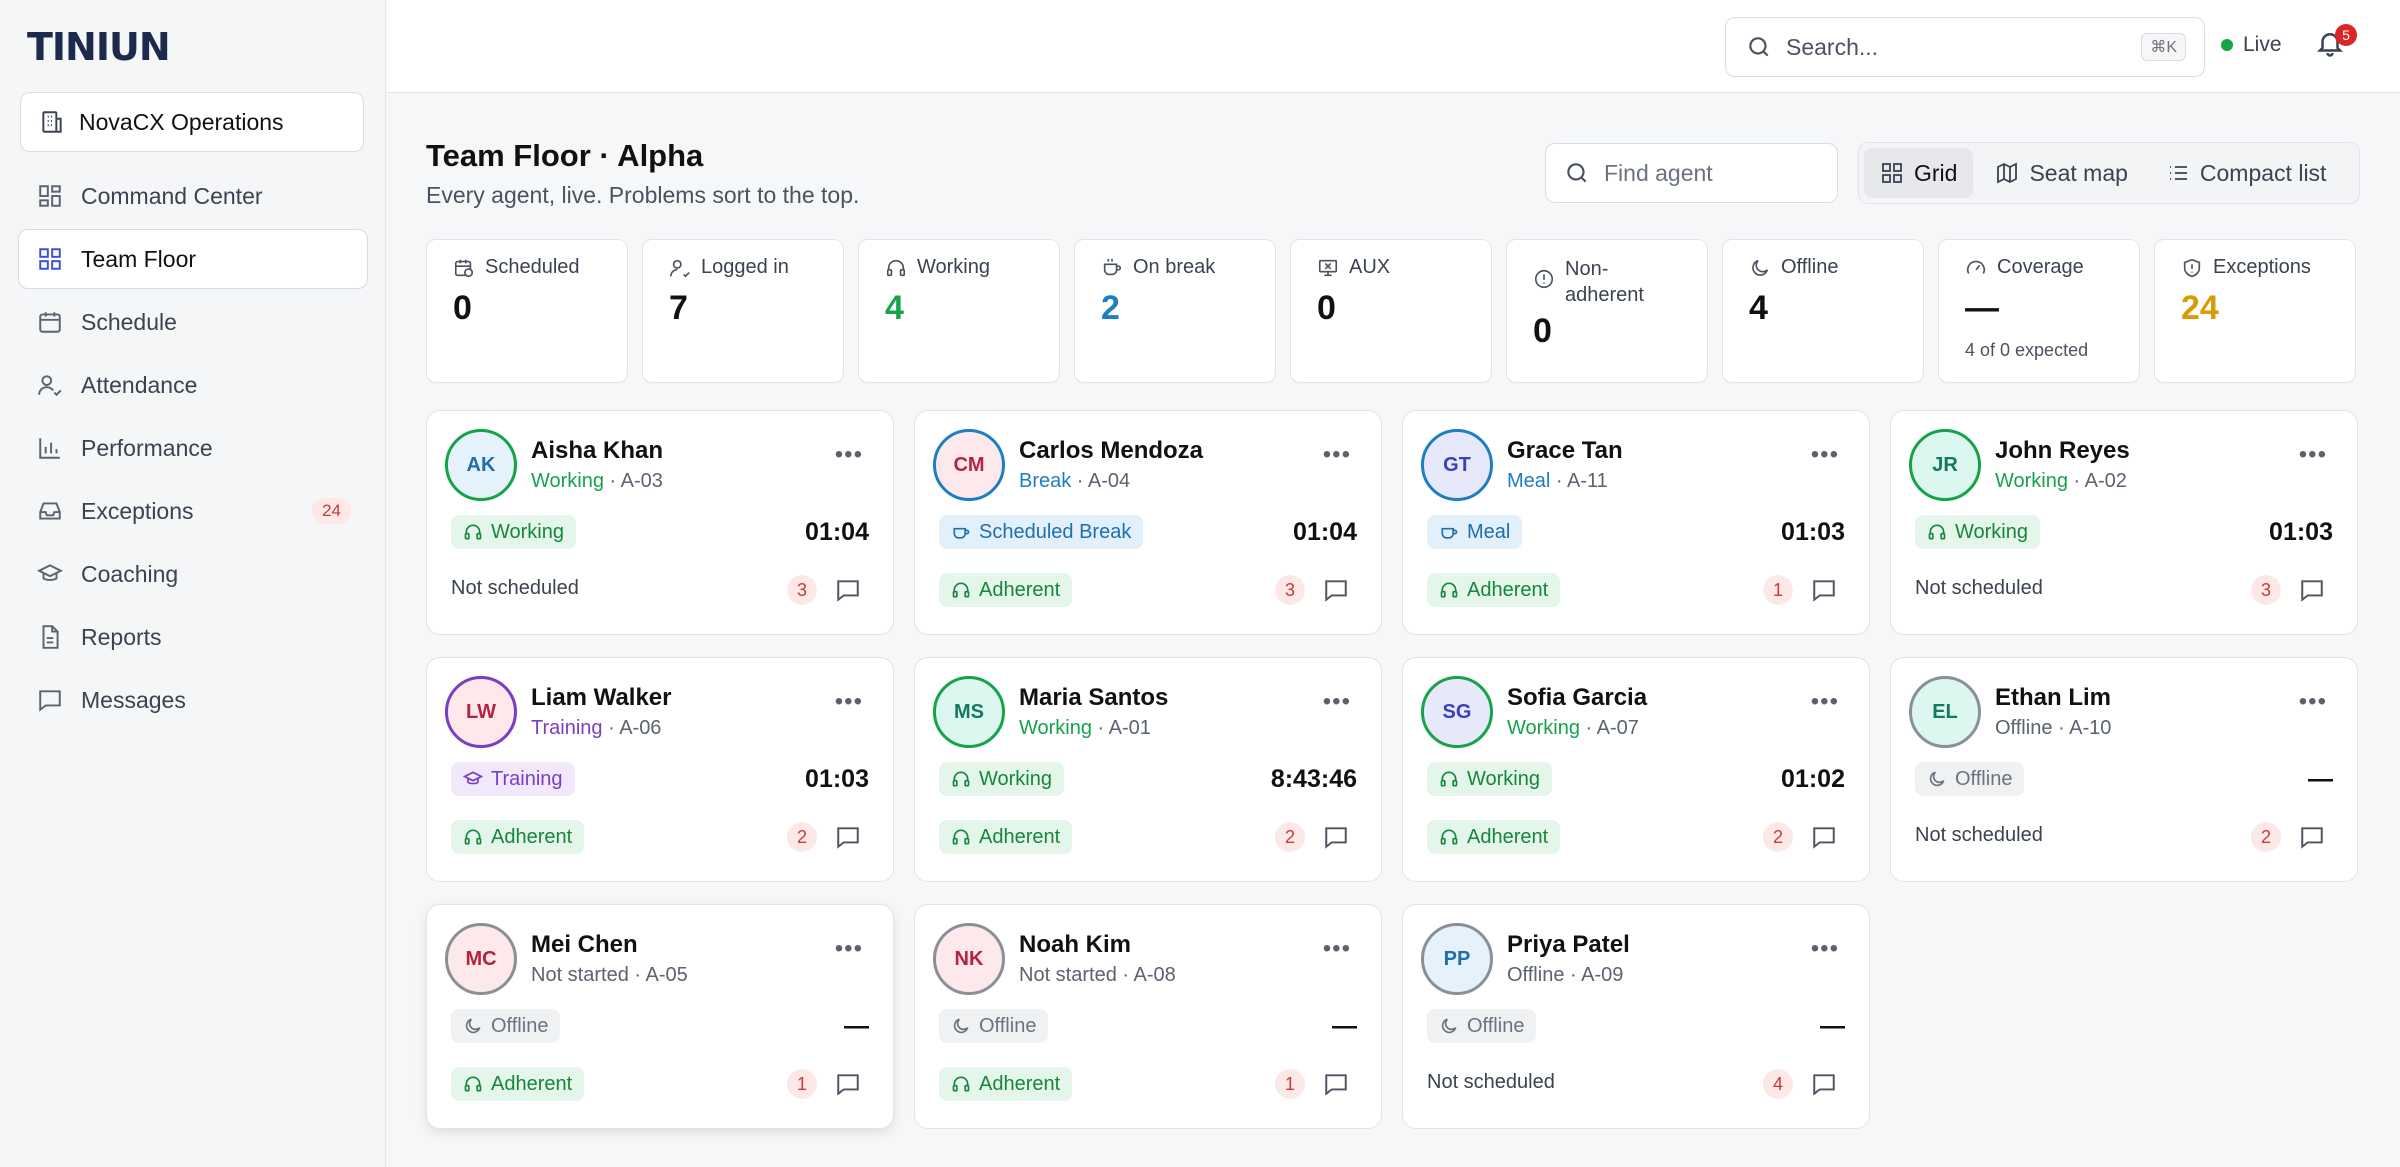 Image resolution: width=2400 pixels, height=1167 pixels. Describe the element at coordinates (1328, 268) in the screenshot. I see `monitor-off-icon` at that location.